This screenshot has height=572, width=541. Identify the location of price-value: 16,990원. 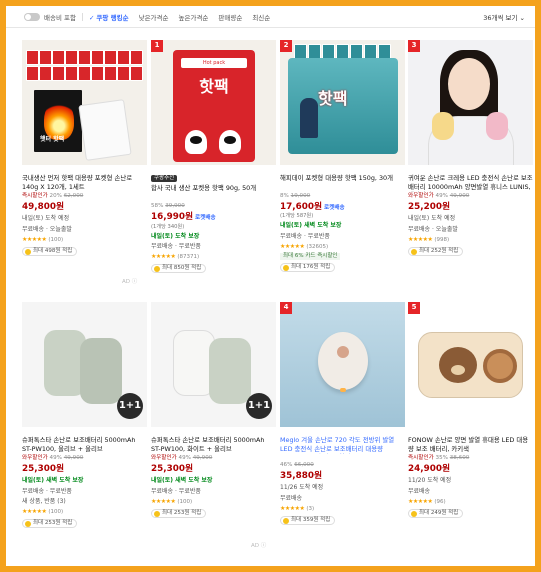
(172, 216).